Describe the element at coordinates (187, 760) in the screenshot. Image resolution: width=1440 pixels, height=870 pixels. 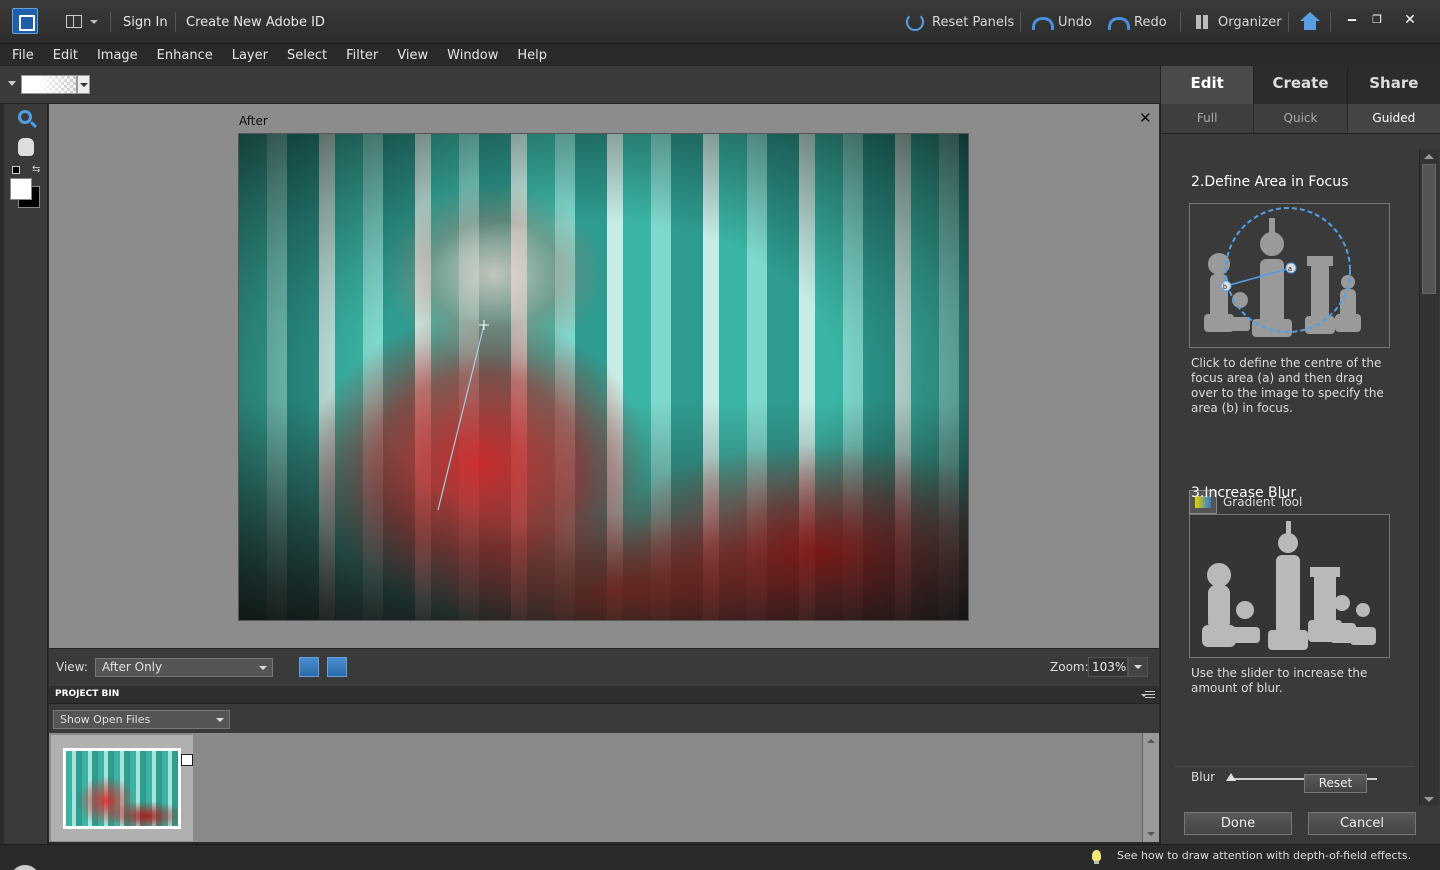
I see `edit-badge-icon` at that location.